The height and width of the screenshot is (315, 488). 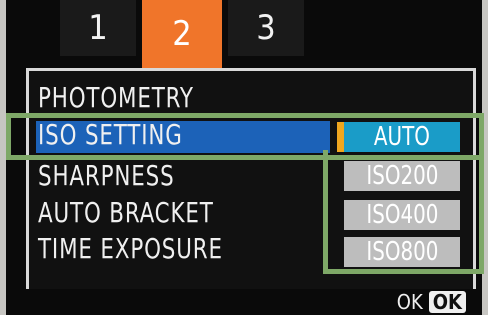 What do you see at coordinates (98, 28) in the screenshot?
I see `tab-1: 1` at bounding box center [98, 28].